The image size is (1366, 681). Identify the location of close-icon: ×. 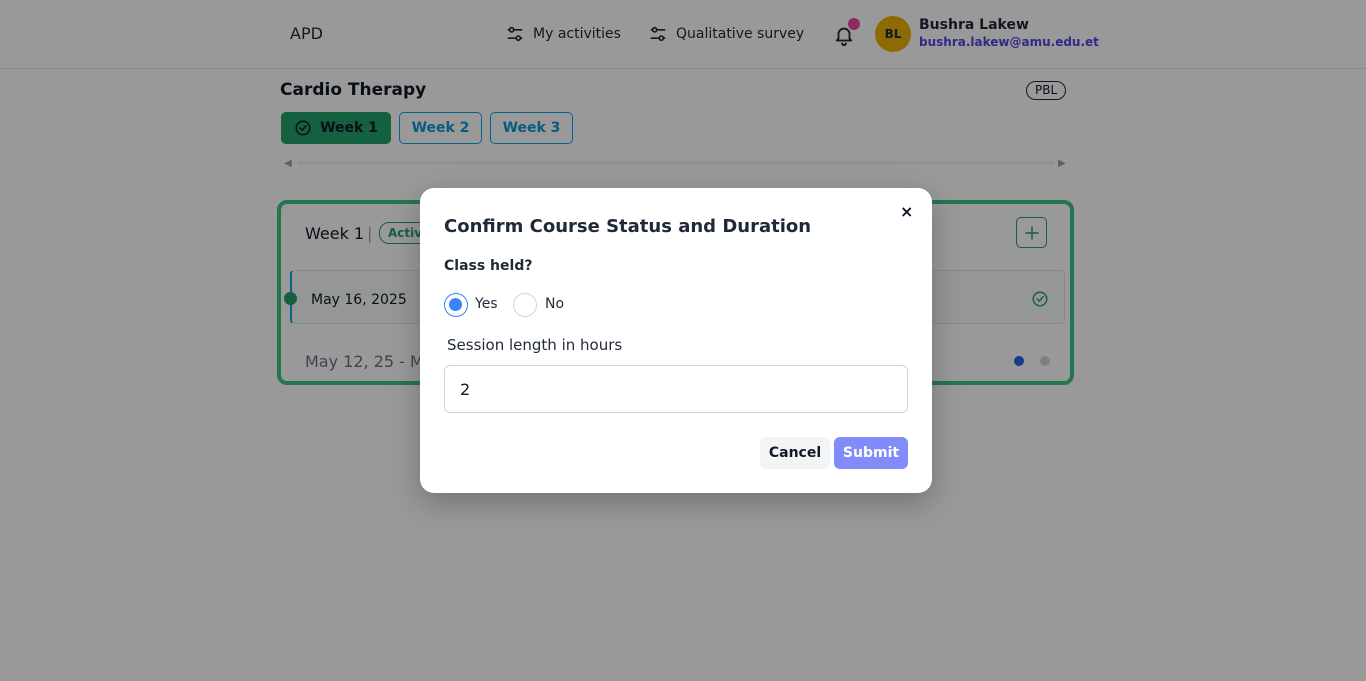
(906, 211).